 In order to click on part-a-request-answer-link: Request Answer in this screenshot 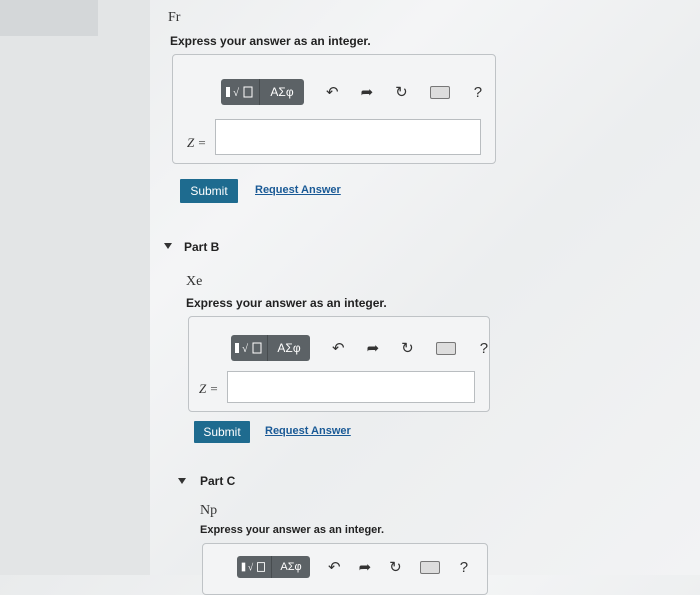, I will do `click(298, 190)`.